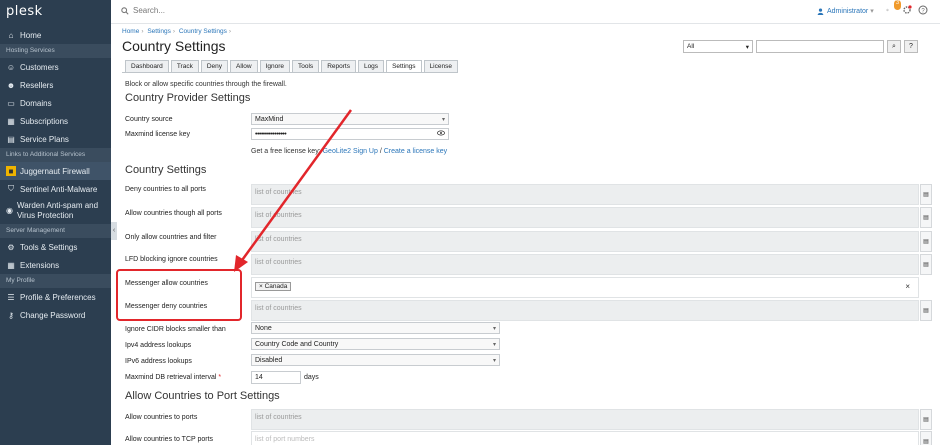 This screenshot has width=940, height=445. I want to click on port-settings-heading: Allow Countries to Port Settings, so click(202, 396).